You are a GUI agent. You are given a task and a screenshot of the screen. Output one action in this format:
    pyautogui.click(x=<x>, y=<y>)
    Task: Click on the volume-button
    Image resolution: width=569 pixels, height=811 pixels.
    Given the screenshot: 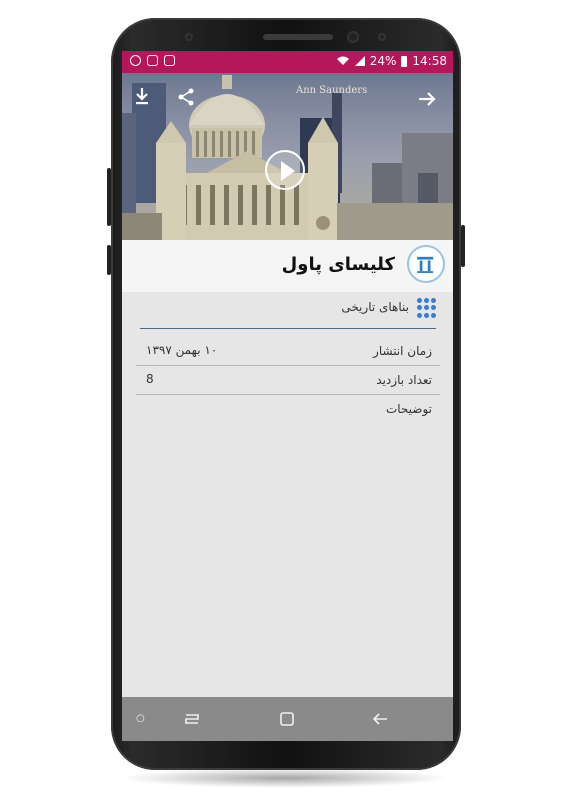 What is the action you would take?
    pyautogui.click(x=109, y=197)
    